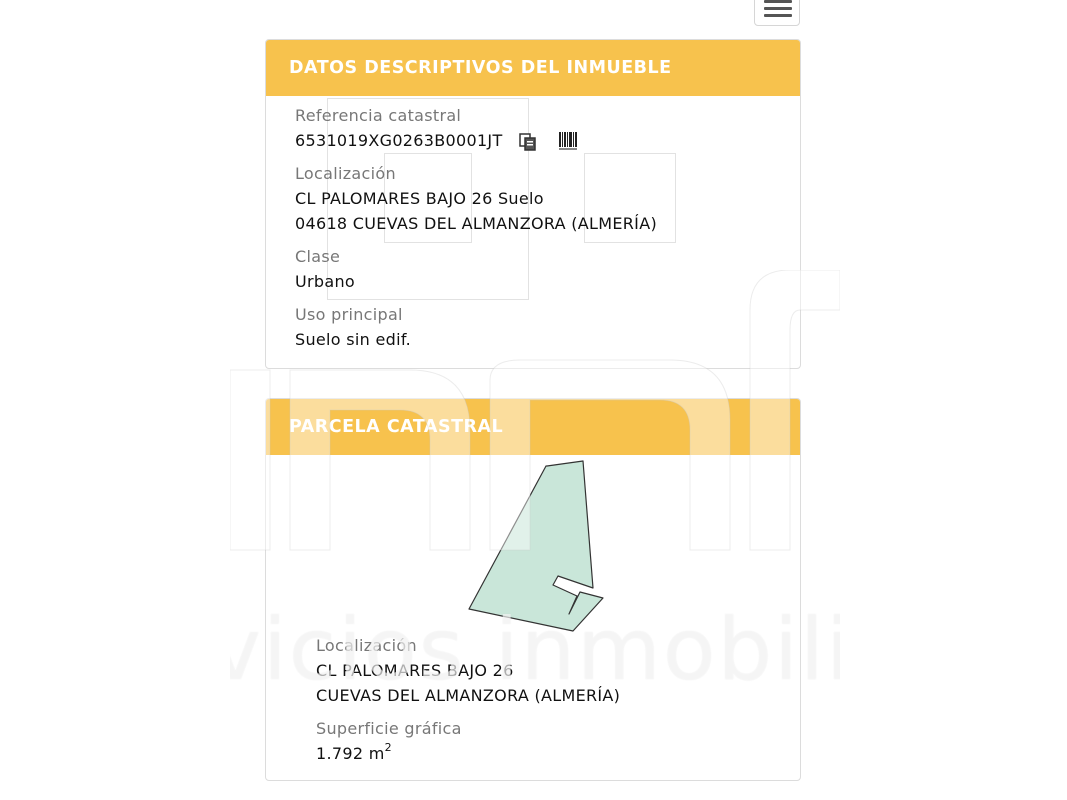  I want to click on location-label: Localización, so click(345, 173).